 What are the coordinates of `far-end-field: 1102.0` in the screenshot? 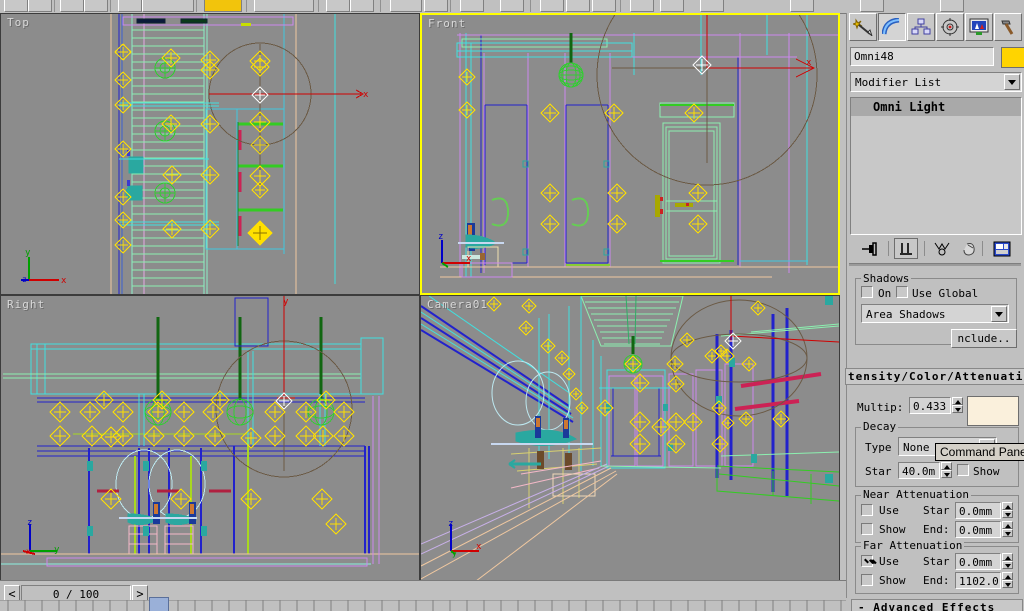 It's located at (978, 580).